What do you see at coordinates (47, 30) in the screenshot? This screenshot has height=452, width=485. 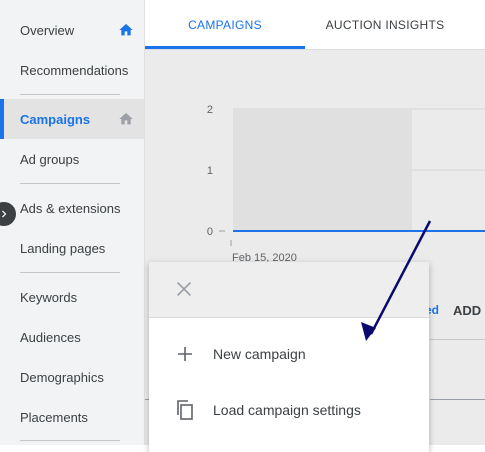 I see `sidebar-item-label: Overview` at bounding box center [47, 30].